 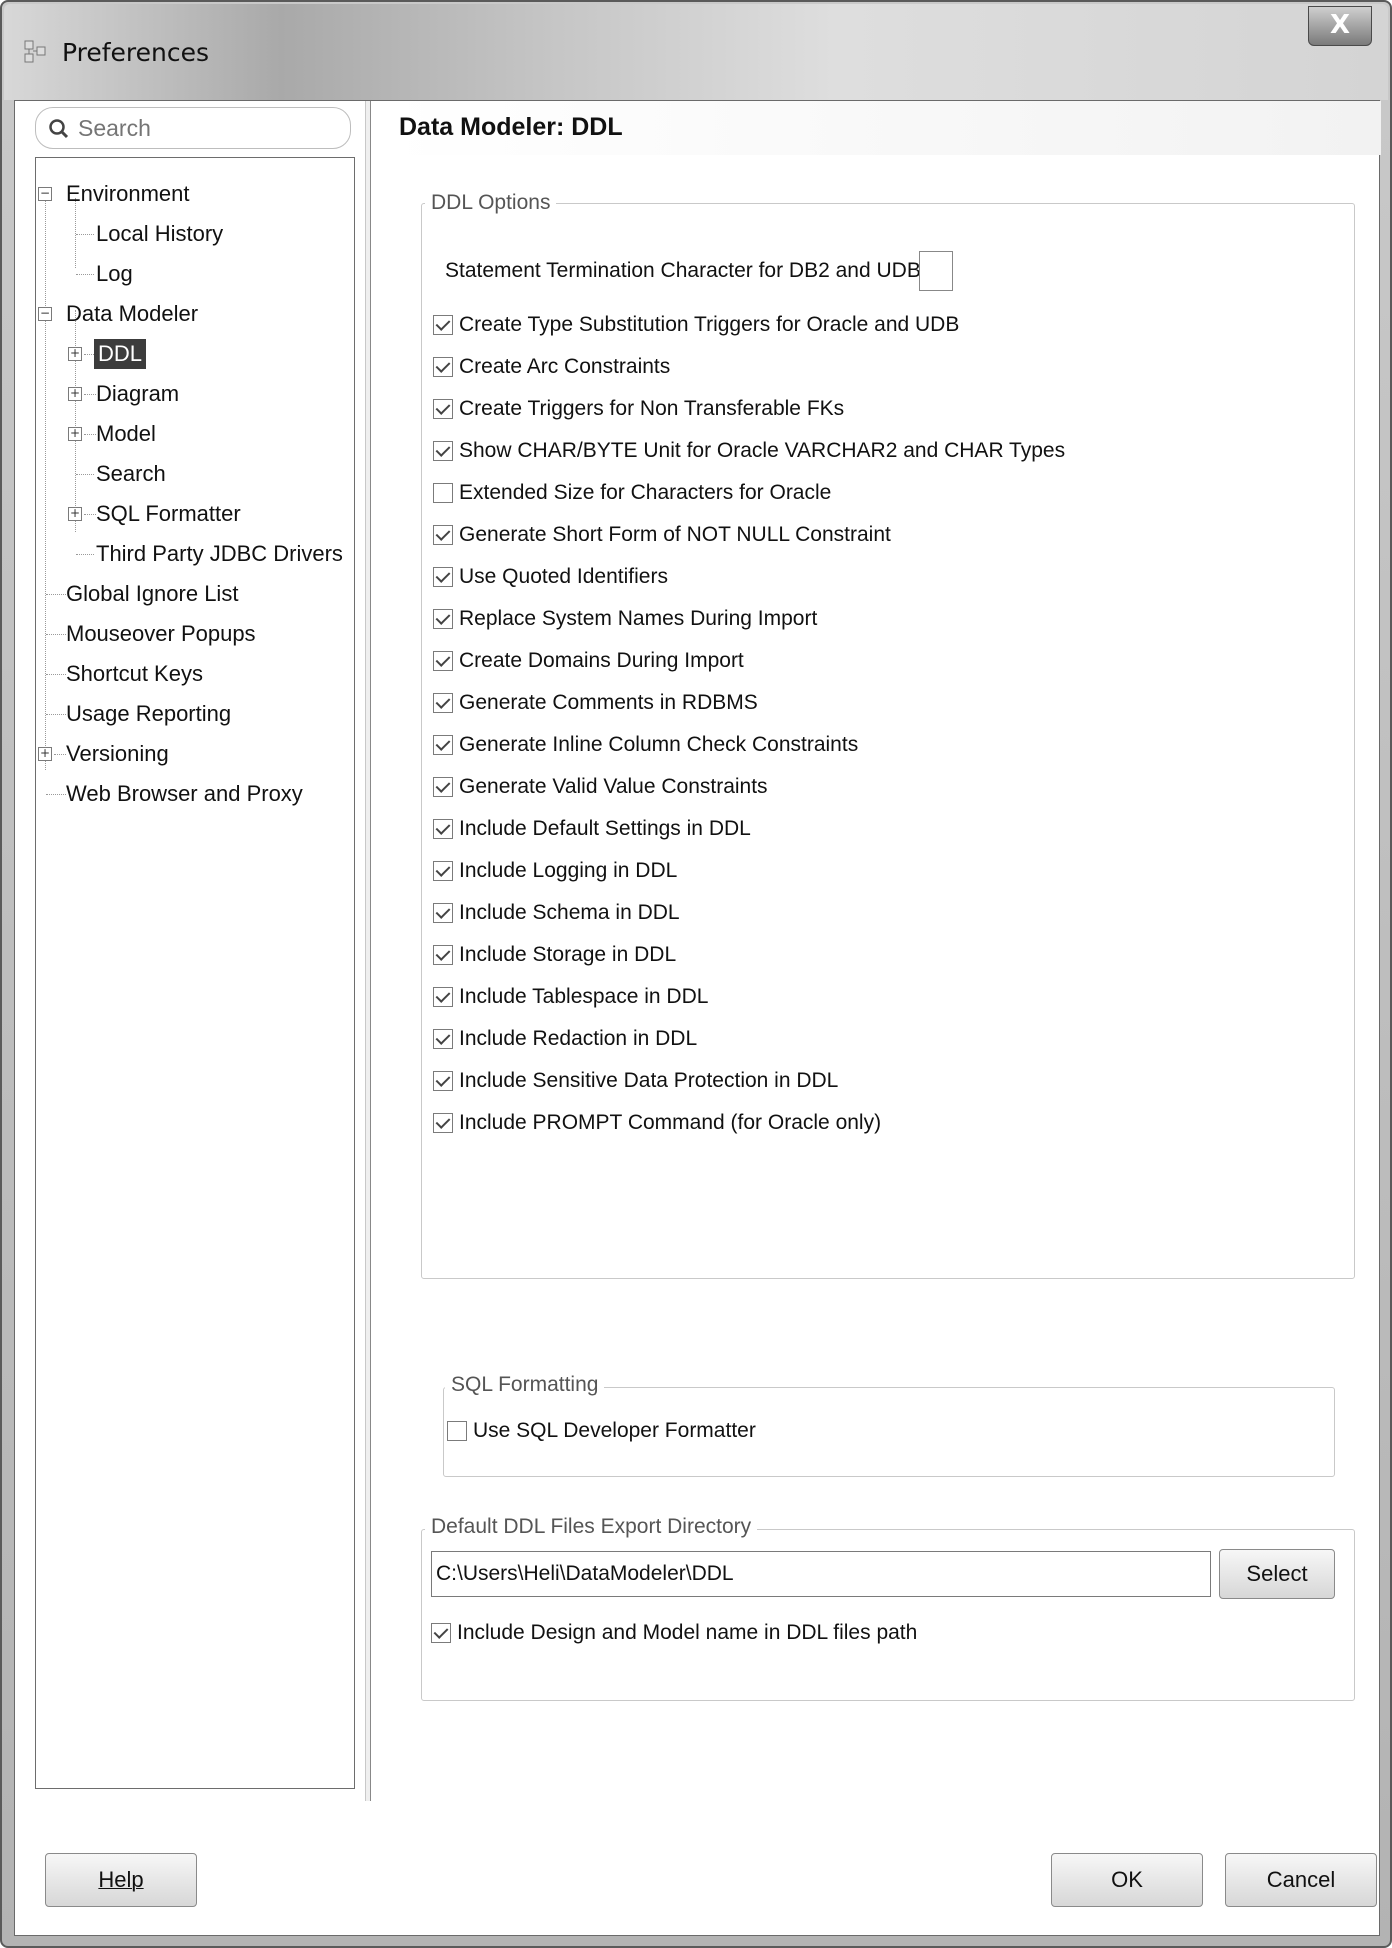 What do you see at coordinates (652, 408) in the screenshot?
I see `checkbox-label: Create Triggers for Non Transferable FKs` at bounding box center [652, 408].